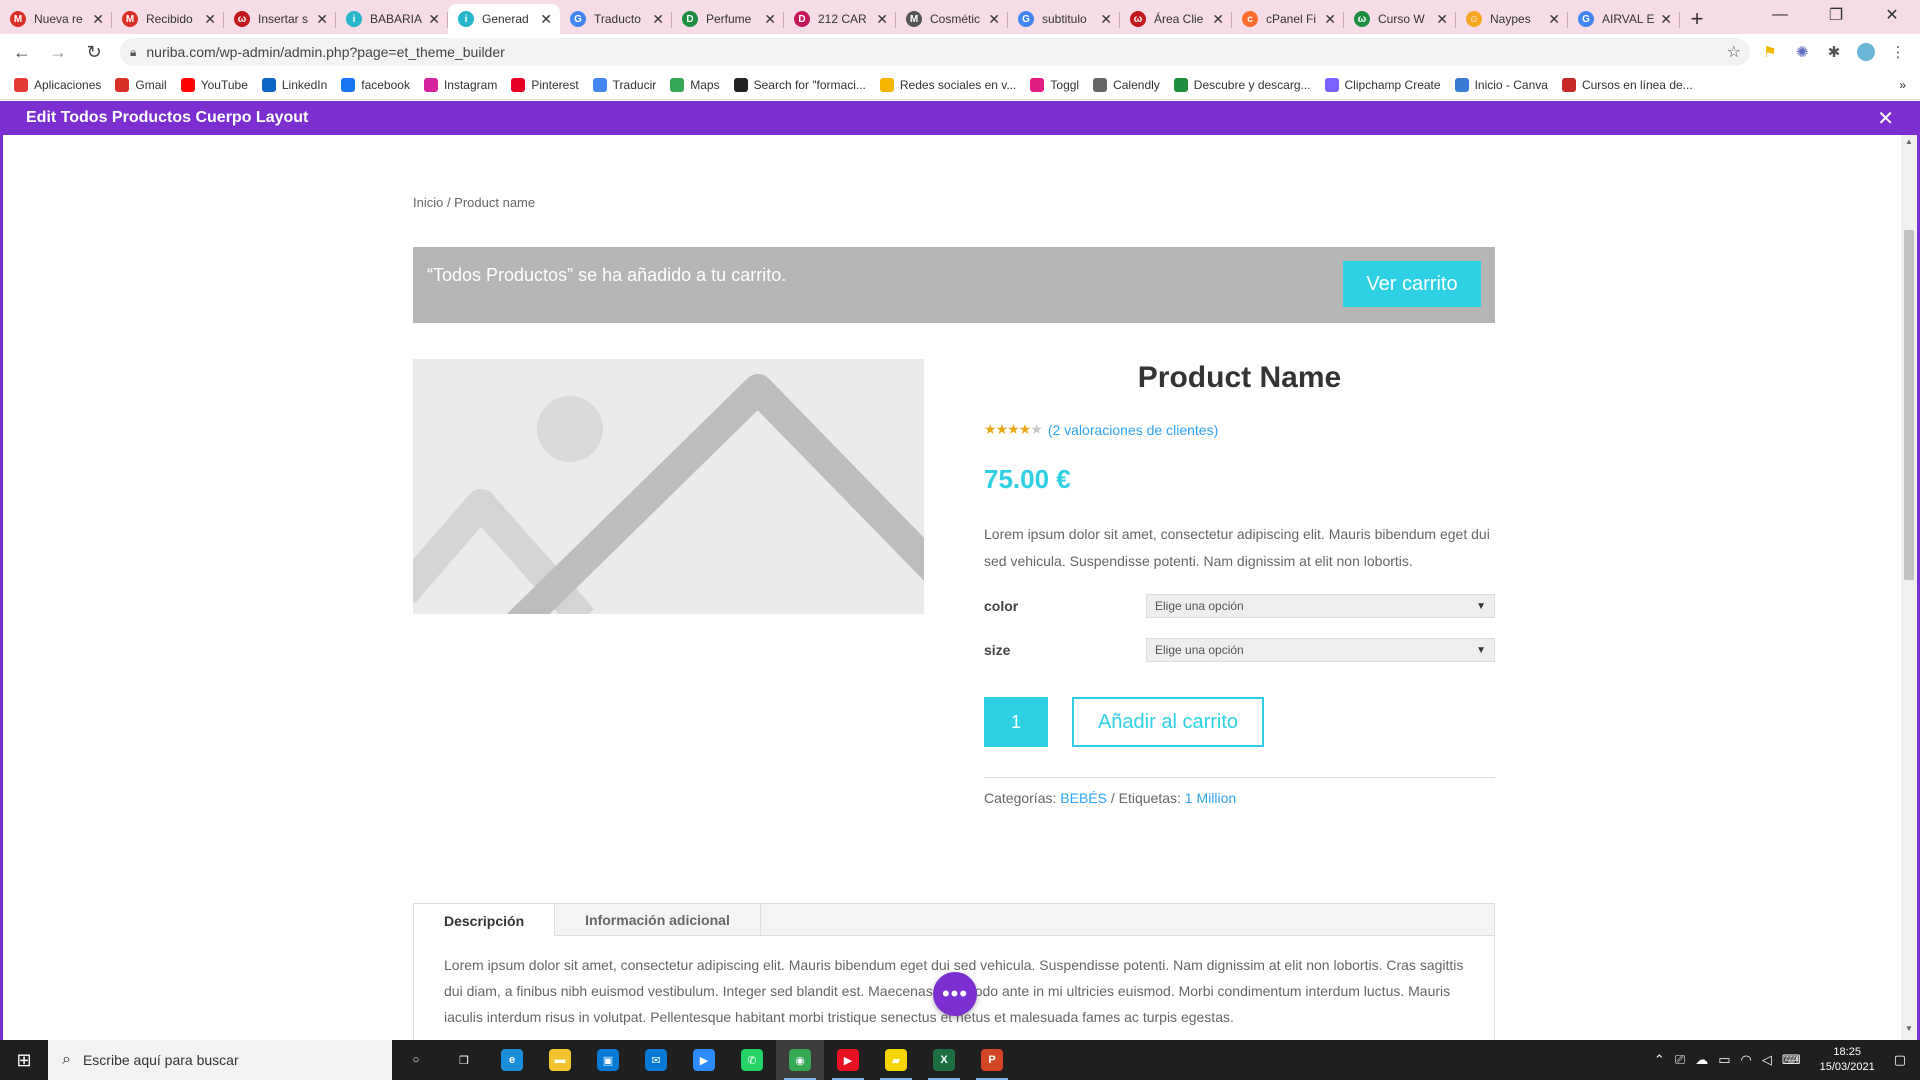 The width and height of the screenshot is (1920, 1080). Describe the element at coordinates (1680, 1060) in the screenshot. I see `tray-meet-icon: ⎚` at that location.